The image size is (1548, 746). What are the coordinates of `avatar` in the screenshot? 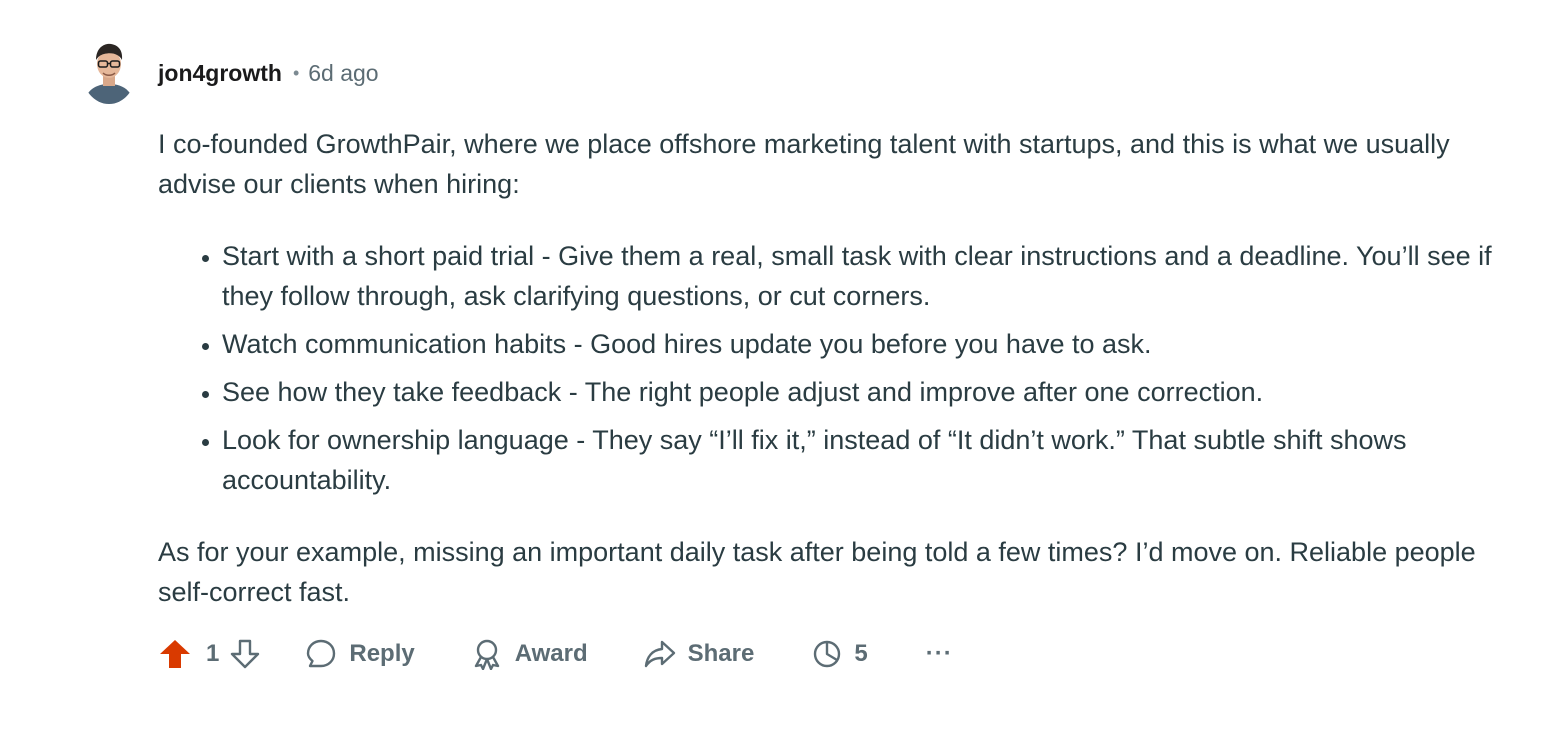 It's located at (109, 72).